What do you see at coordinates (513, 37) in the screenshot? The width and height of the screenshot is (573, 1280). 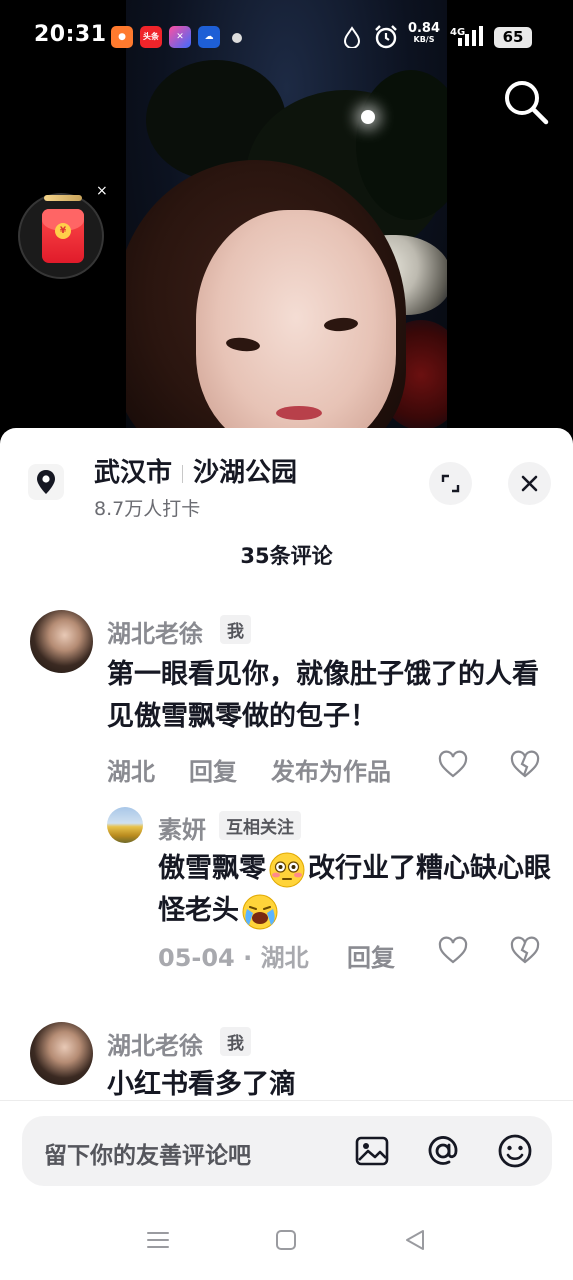 I see `battery-indicator: 65` at bounding box center [513, 37].